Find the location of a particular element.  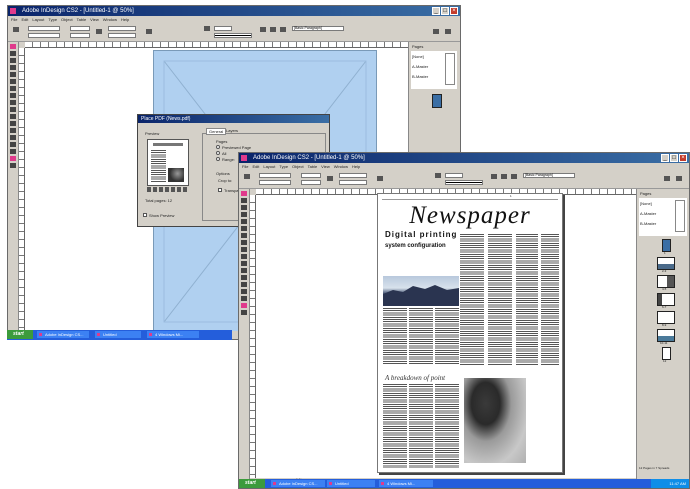

frame-tool-icon is located at coordinates (13, 95).